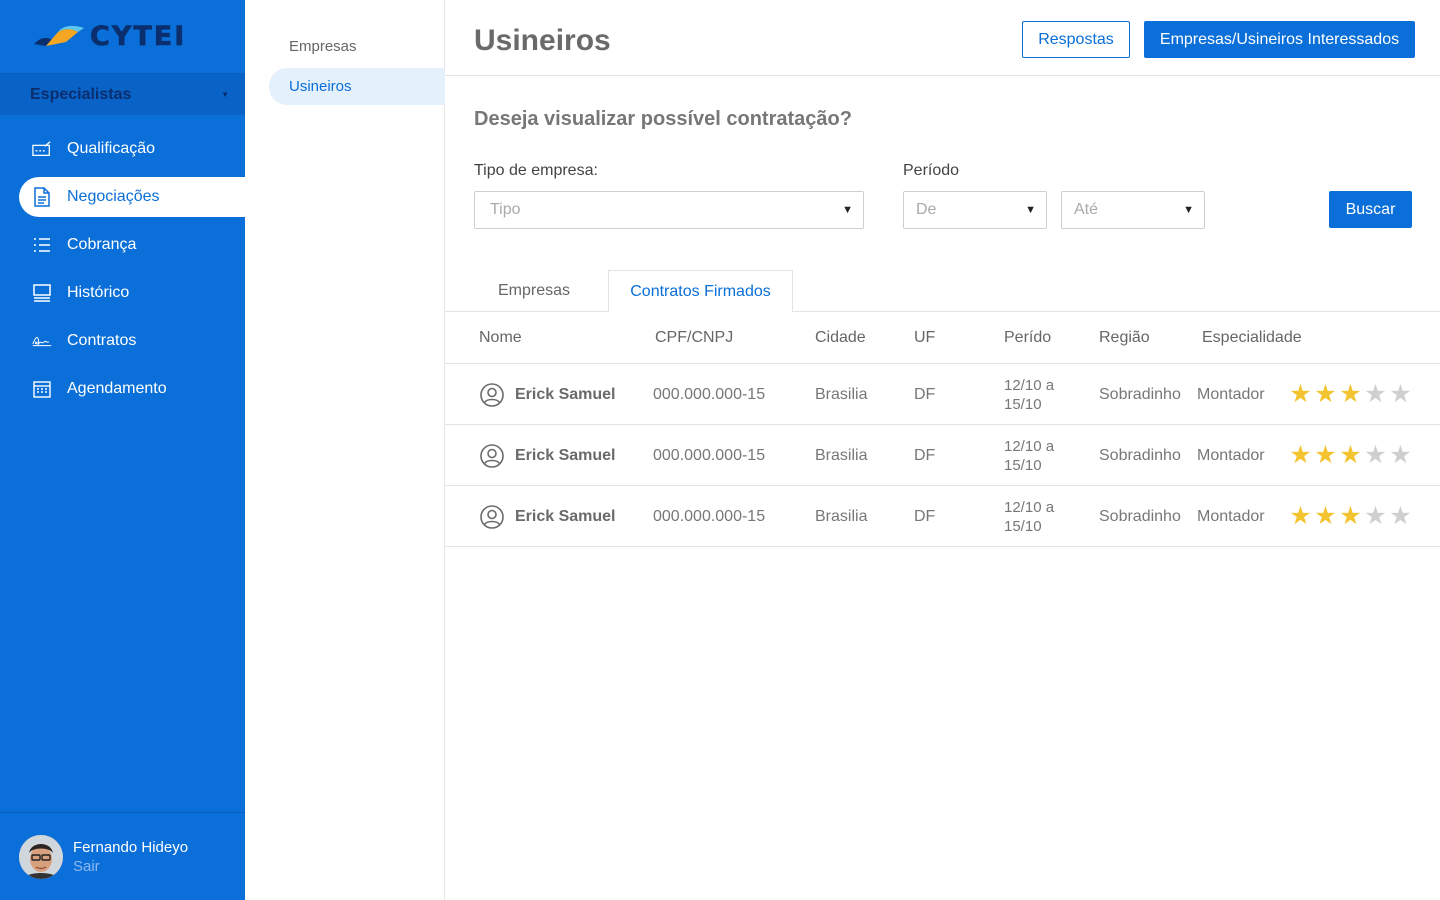 Image resolution: width=1440 pixels, height=900 pixels. Describe the element at coordinates (81, 94) in the screenshot. I see `section-dropdown-label: Especialistas` at that location.